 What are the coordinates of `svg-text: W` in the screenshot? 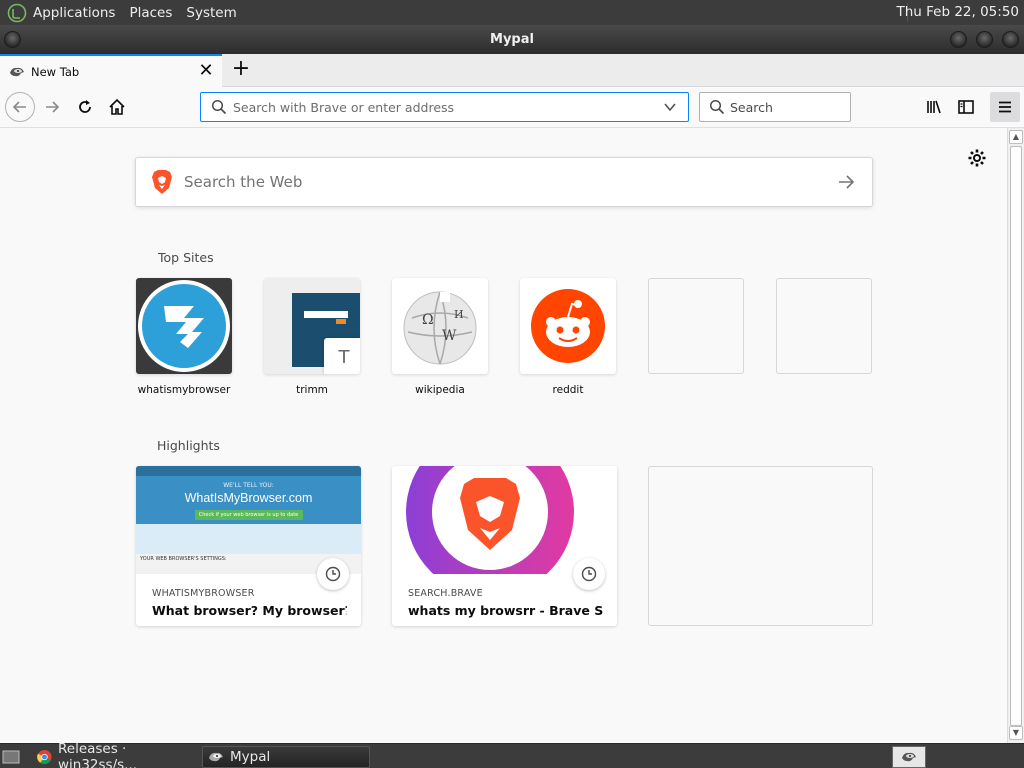 It's located at (449, 336).